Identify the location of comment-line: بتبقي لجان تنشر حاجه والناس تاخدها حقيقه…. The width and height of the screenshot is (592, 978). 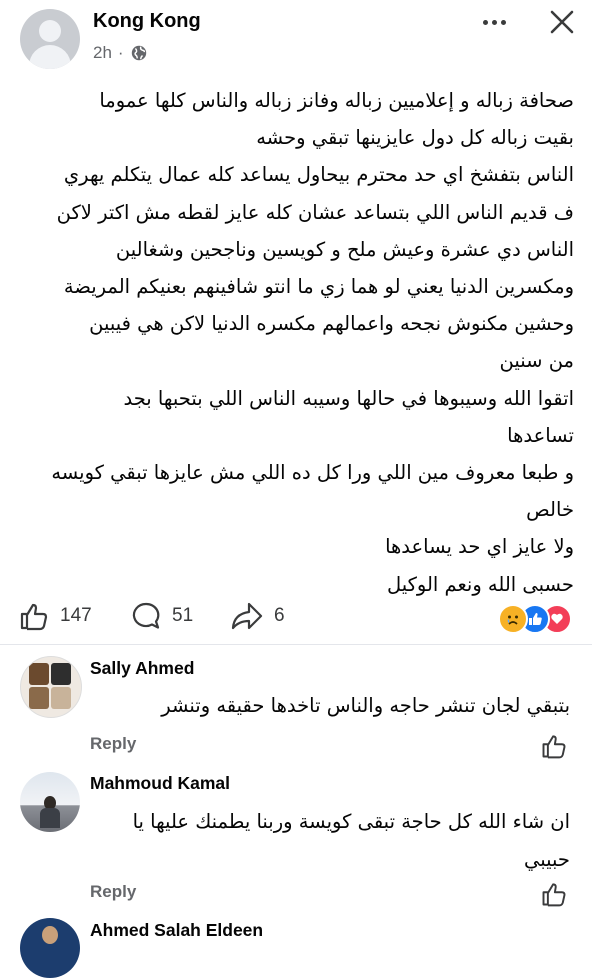
(365, 705).